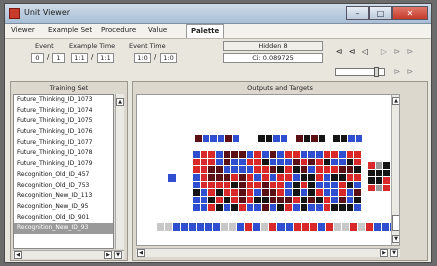 This screenshot has width=437, height=266. I want to click on prev-fast-button: ⊲, so click(352, 52).